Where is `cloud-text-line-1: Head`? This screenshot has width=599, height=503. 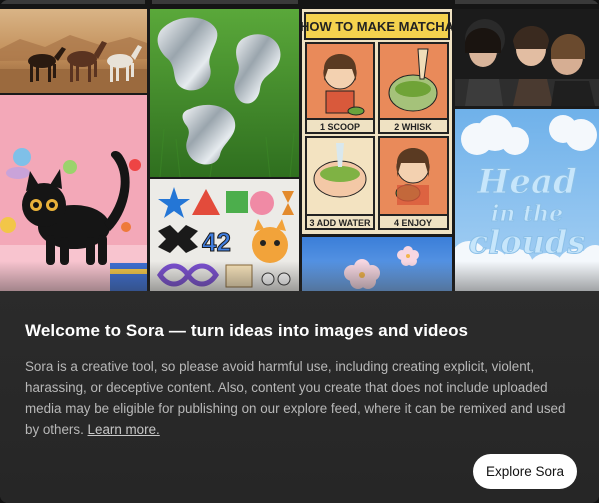
cloud-text-line-1: Head is located at coordinates (526, 182).